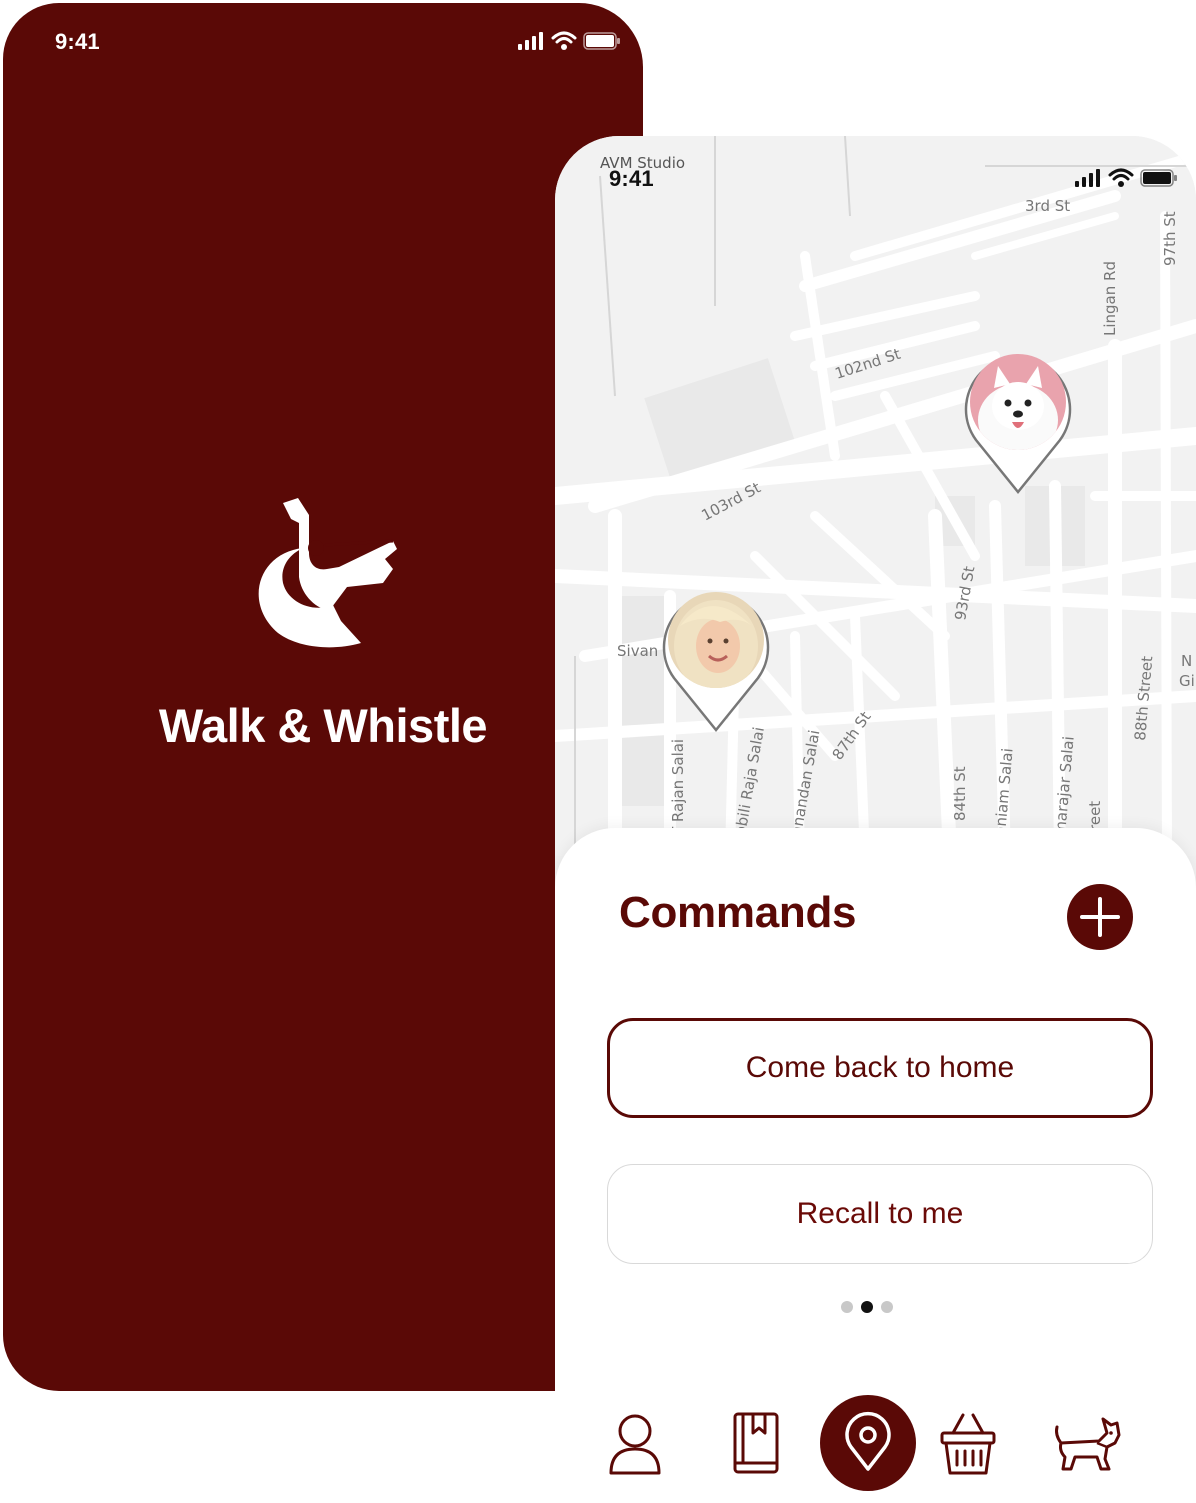 The width and height of the screenshot is (1196, 1503). I want to click on status-bar: AVM Studio 9:41, so click(875, 171).